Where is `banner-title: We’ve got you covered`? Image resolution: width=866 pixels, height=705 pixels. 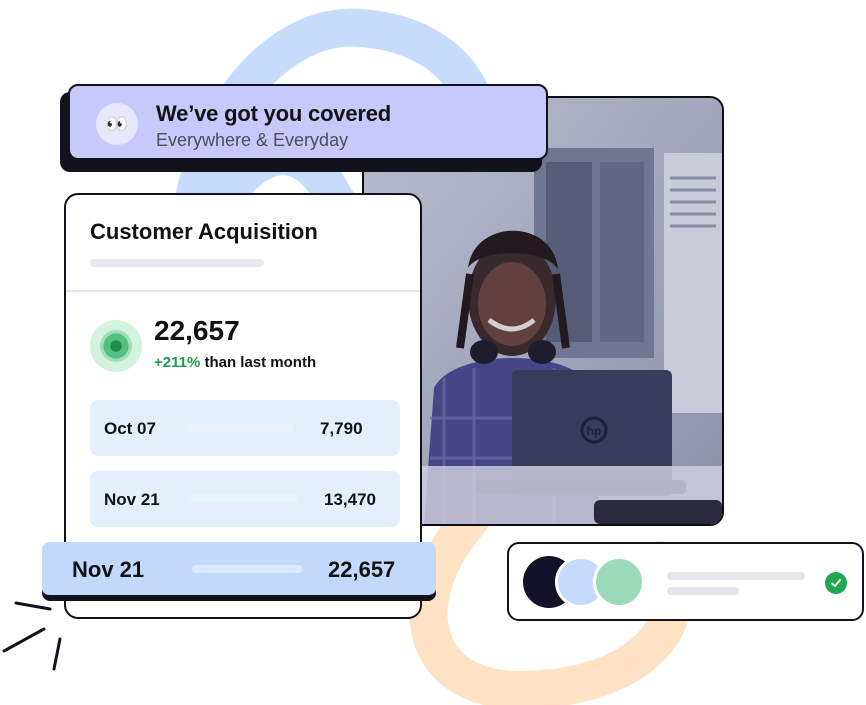 banner-title: We’ve got you covered is located at coordinates (274, 113).